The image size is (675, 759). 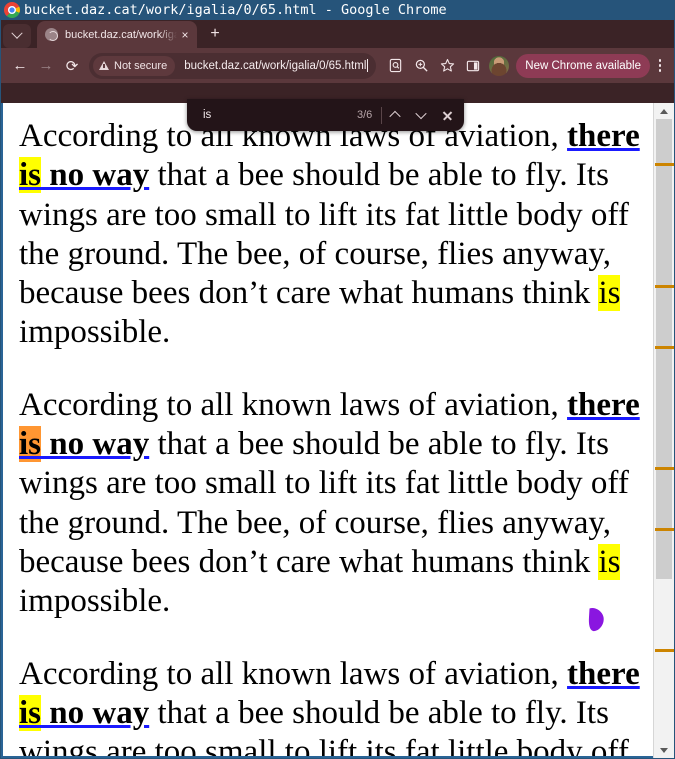 What do you see at coordinates (51, 34) in the screenshot?
I see `globe-icon` at bounding box center [51, 34].